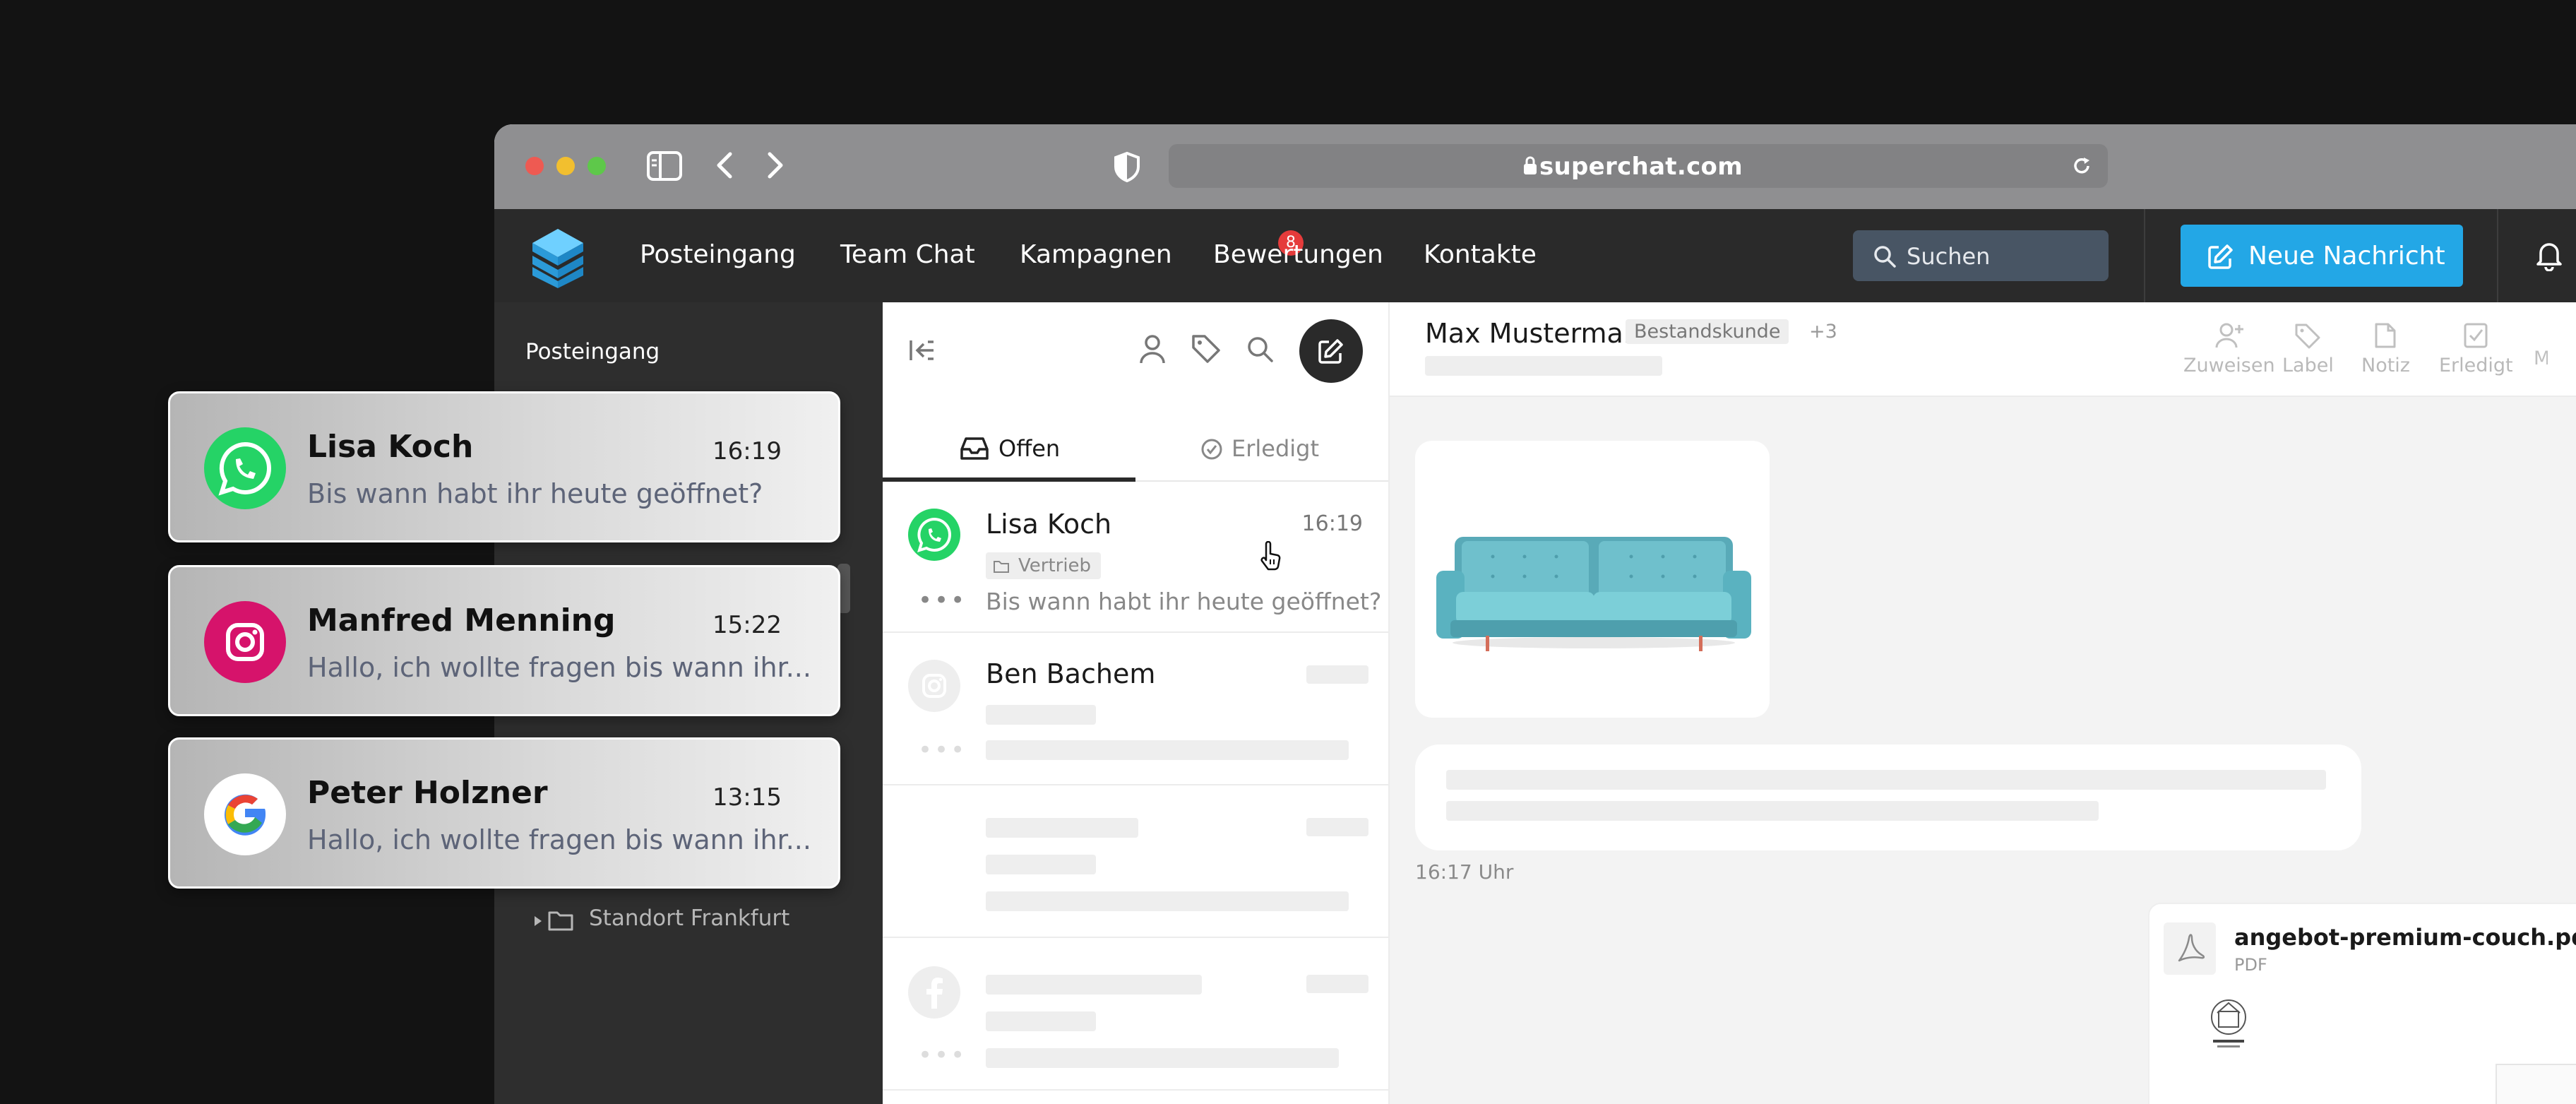 This screenshot has height=1104, width=2576. Describe the element at coordinates (724, 165) in the screenshot. I see `back-arrow-icon` at that location.